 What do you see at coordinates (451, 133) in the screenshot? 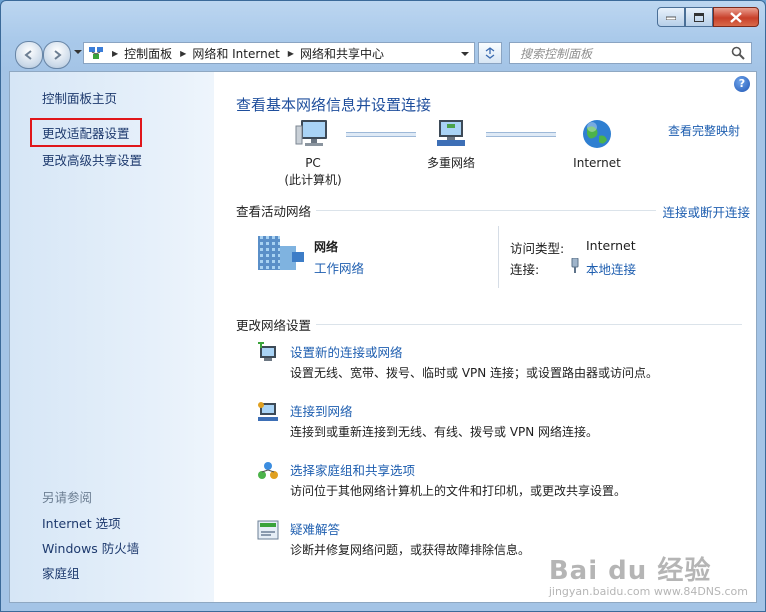
I see `multiple-networks-icon` at bounding box center [451, 133].